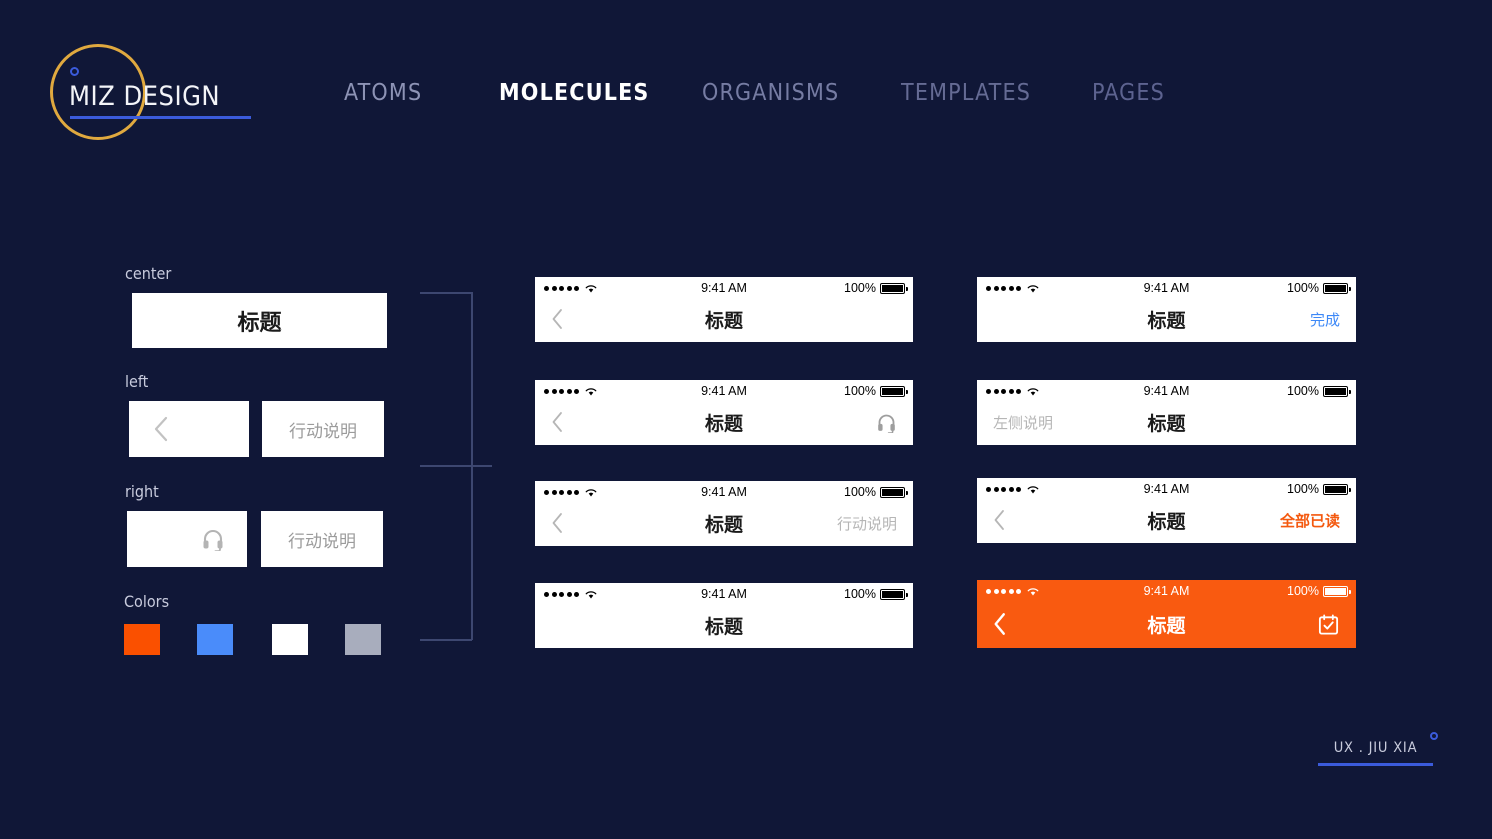  I want to click on brand-logo: MIZ DESIGN, so click(150, 96).